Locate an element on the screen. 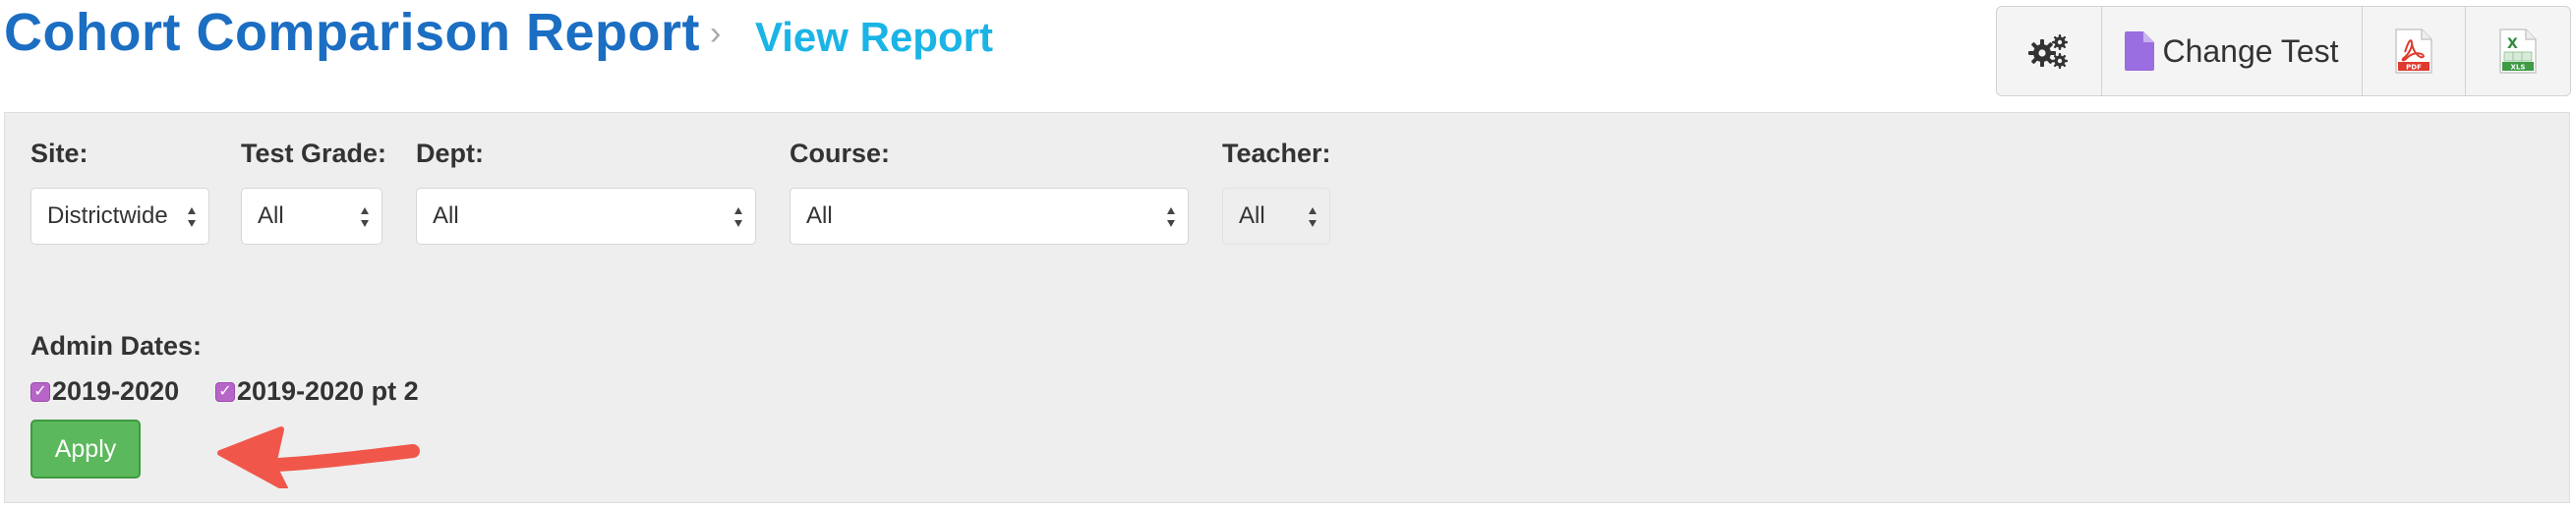 The width and height of the screenshot is (2576, 507). xls-badge-text: XLS is located at coordinates (2518, 68).